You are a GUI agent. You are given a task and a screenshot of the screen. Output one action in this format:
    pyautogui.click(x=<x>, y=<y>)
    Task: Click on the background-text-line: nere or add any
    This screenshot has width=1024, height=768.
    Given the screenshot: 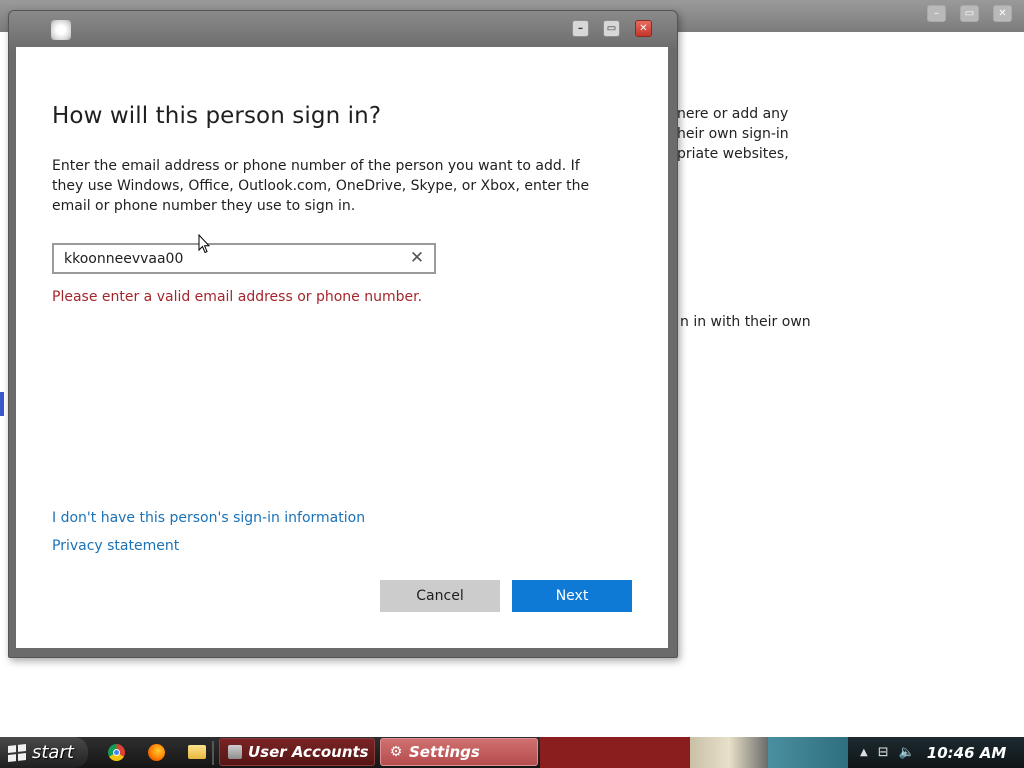 What is the action you would take?
    pyautogui.click(x=733, y=114)
    